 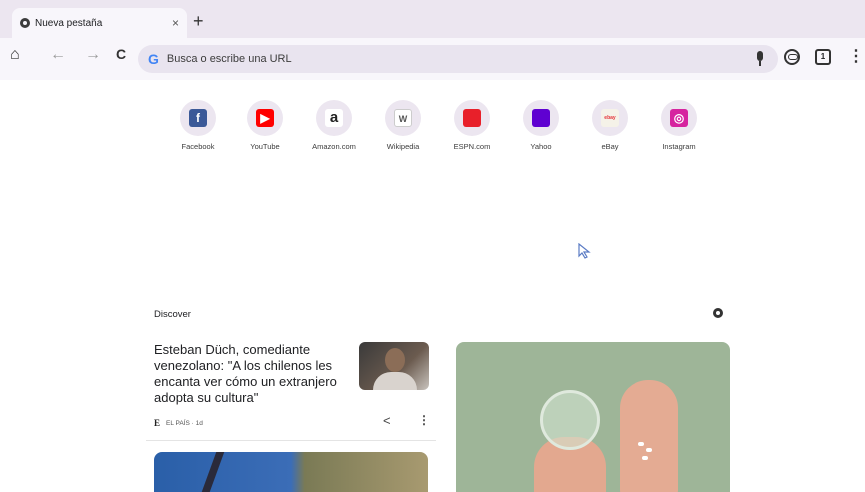 What do you see at coordinates (403, 146) in the screenshot?
I see `shortcut-label: Wikipedia` at bounding box center [403, 146].